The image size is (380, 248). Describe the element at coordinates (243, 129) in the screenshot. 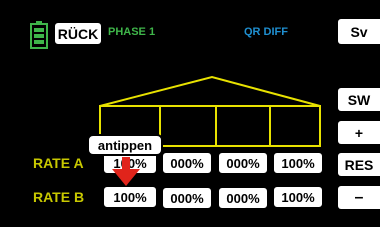

I see `column-header-qr2r: QR2R` at that location.